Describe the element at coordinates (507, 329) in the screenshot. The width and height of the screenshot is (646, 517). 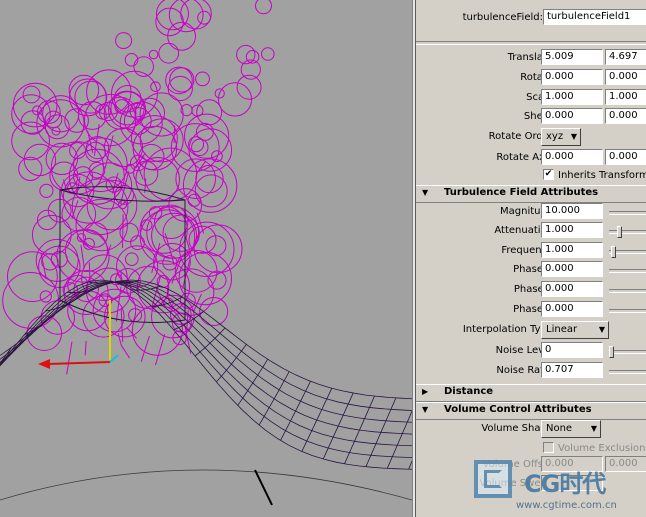
I see `interpolation-label: Interpolation Type` at that location.